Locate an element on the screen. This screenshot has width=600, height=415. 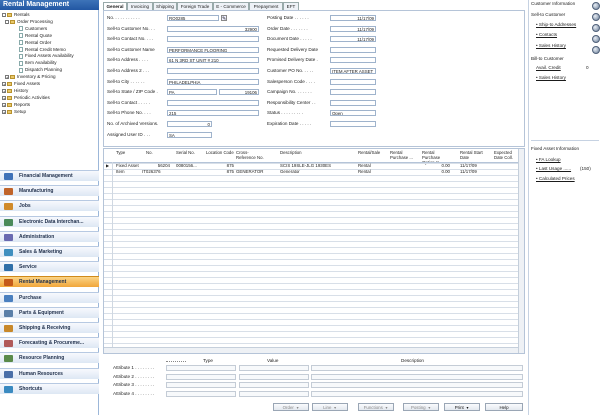
grid-cell: 875 is located at coordinates (220, 172).